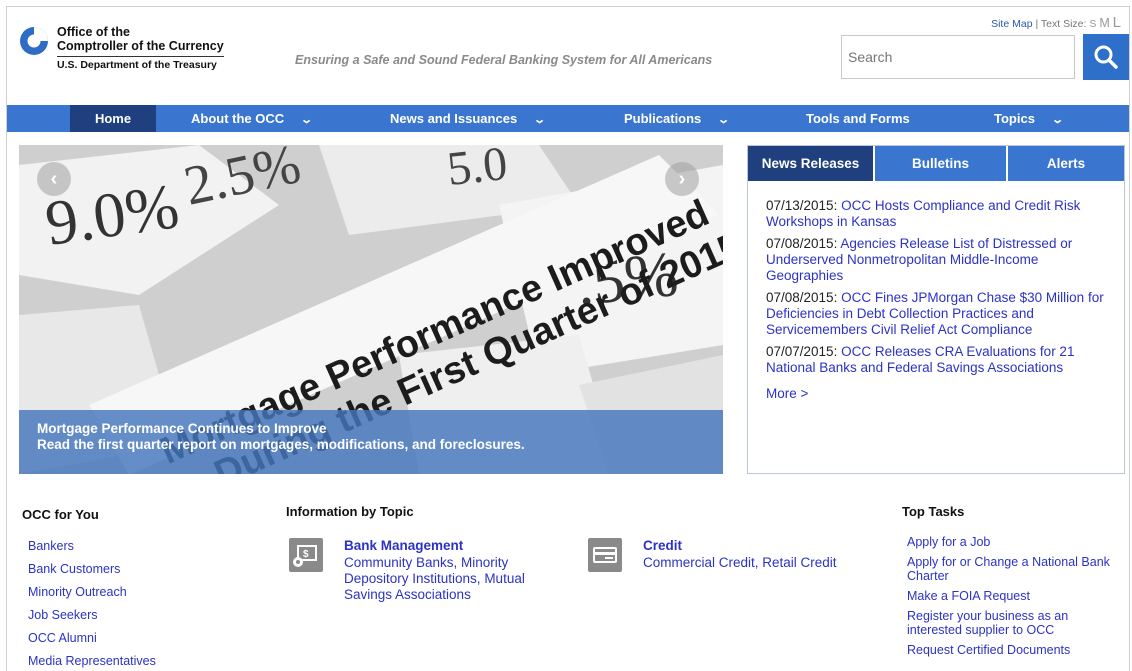  Describe the element at coordinates (765, 563) in the screenshot. I see `credit-sublinks: Commercial Credit, Retail Credit` at that location.